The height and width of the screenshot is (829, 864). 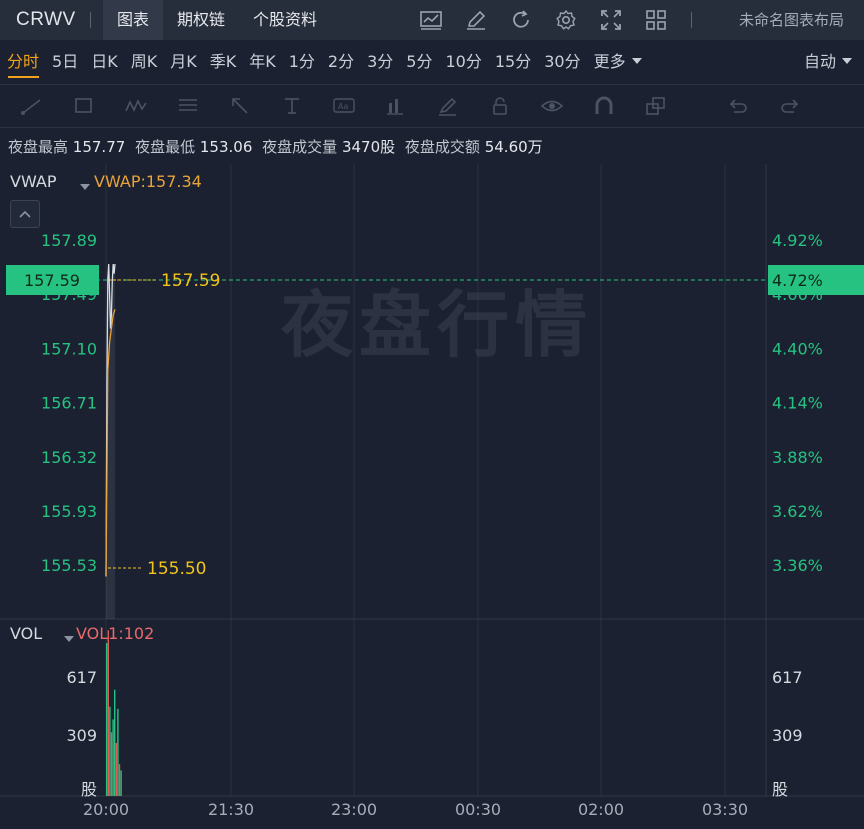 What do you see at coordinates (133, 20) in the screenshot?
I see `tab-chart: 图表` at bounding box center [133, 20].